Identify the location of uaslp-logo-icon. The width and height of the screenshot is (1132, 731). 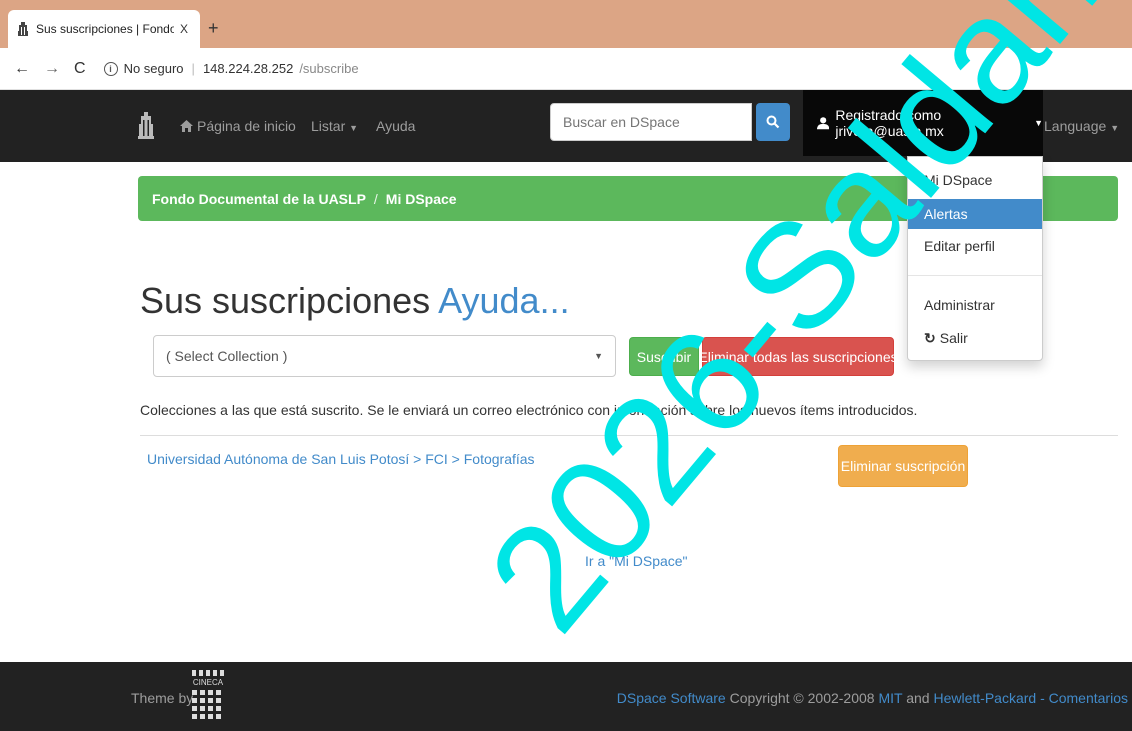
(146, 126).